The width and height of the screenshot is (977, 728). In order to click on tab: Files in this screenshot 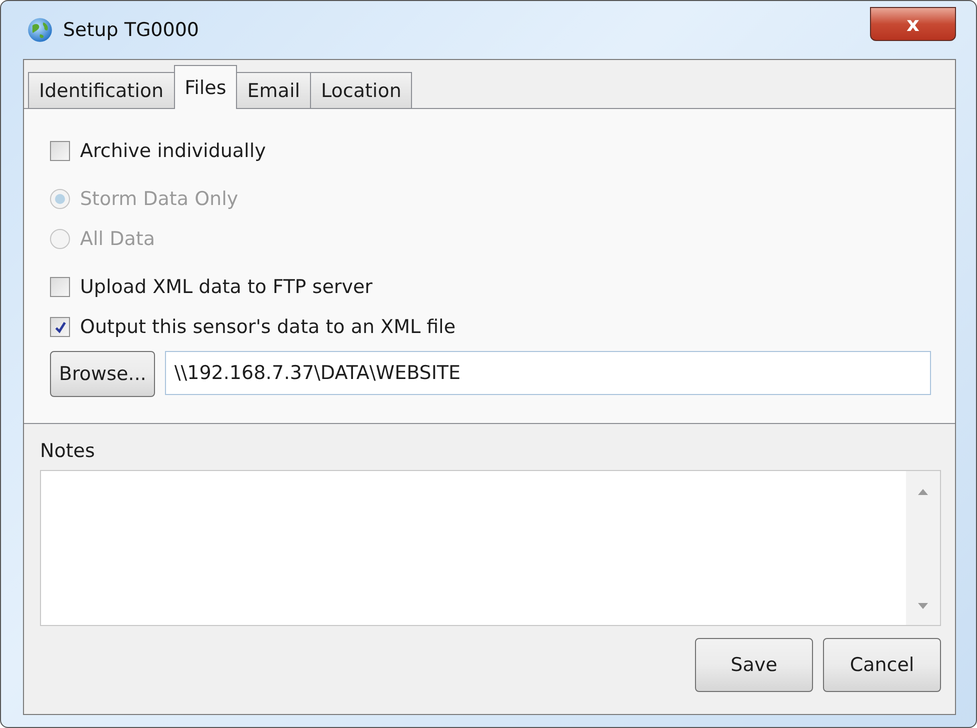, I will do `click(206, 87)`.